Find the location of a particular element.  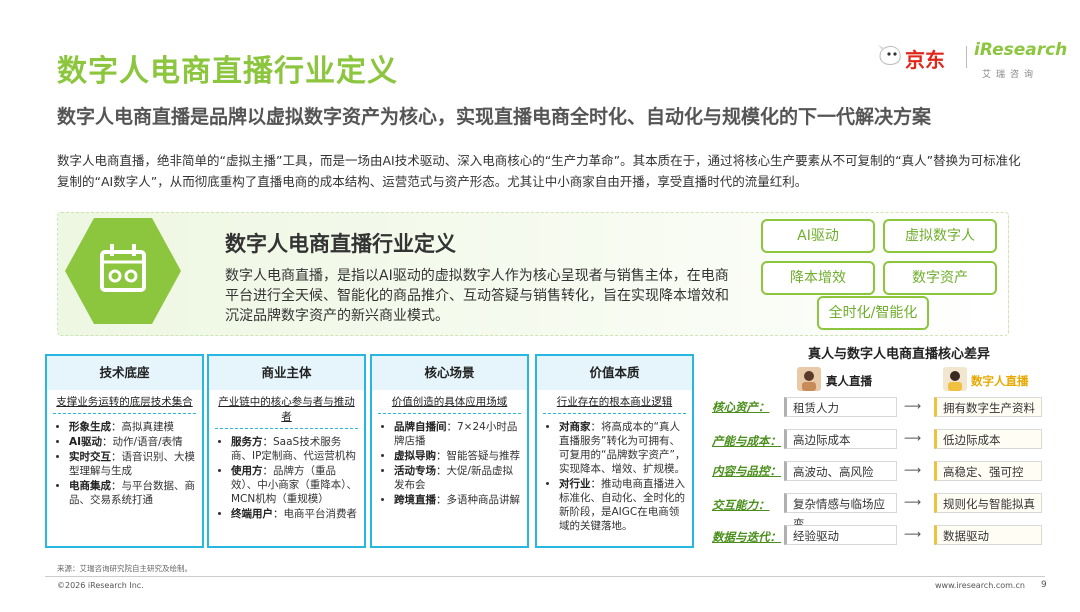

definition-title: 数字人电商直播行业定义 is located at coordinates (340, 244).